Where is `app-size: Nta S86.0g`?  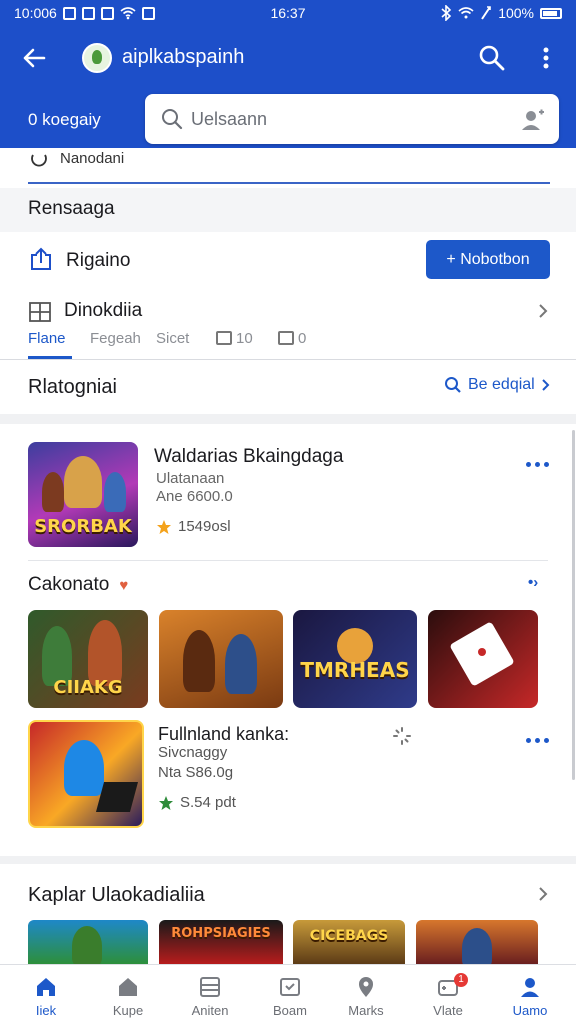
app-size: Nta S86.0g is located at coordinates (196, 772).